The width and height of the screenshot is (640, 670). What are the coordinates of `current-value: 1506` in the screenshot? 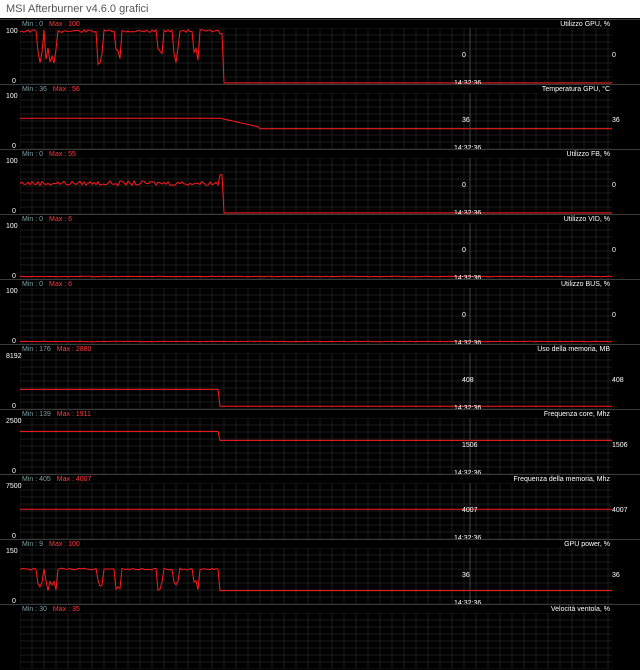 It's located at (470, 445).